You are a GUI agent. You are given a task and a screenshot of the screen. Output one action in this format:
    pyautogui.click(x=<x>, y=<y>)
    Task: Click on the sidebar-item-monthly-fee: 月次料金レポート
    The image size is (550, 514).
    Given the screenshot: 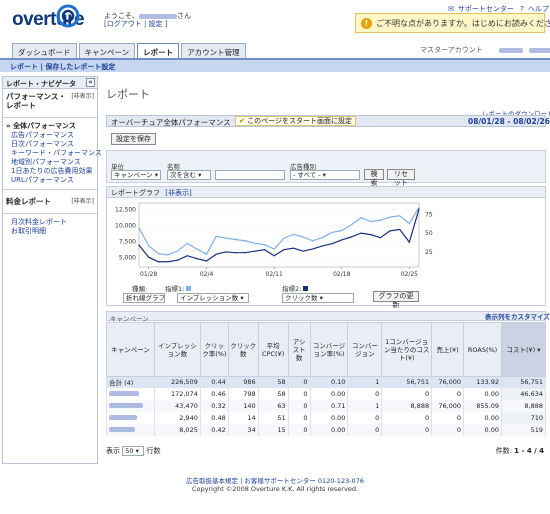 What is the action you would take?
    pyautogui.click(x=50, y=222)
    